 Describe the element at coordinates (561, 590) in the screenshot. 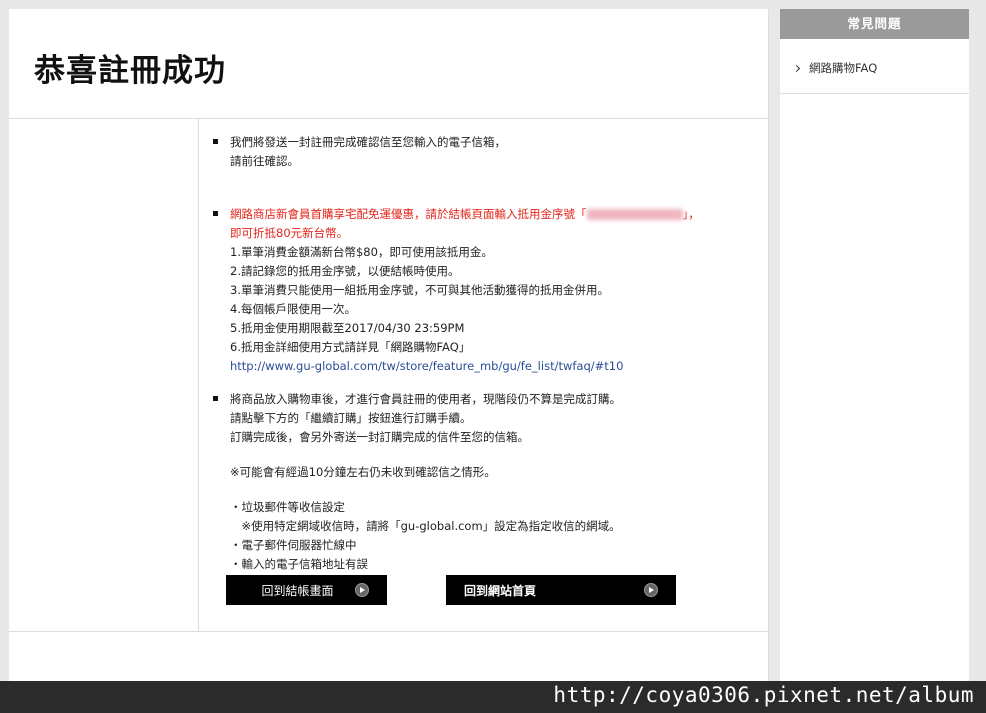

I see `back-to-home-button: 回到網站首頁` at that location.